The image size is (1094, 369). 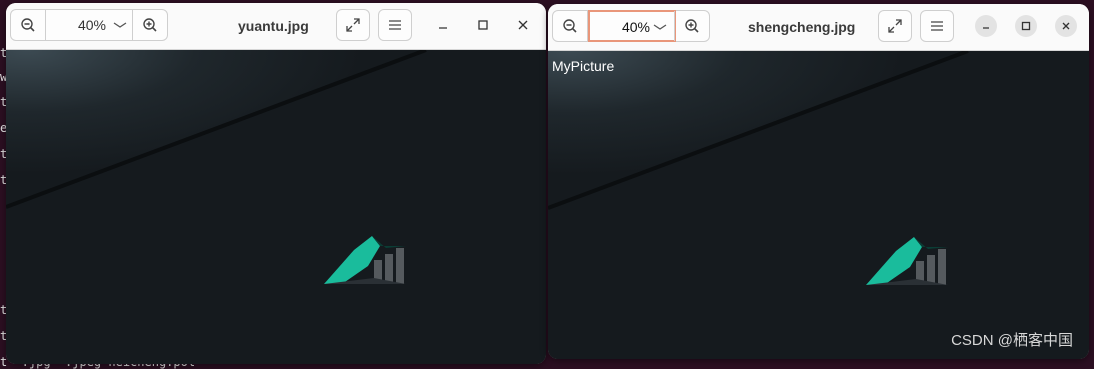 I want to click on headerbar: 40% shengcheng.jpg, so click(x=818, y=27).